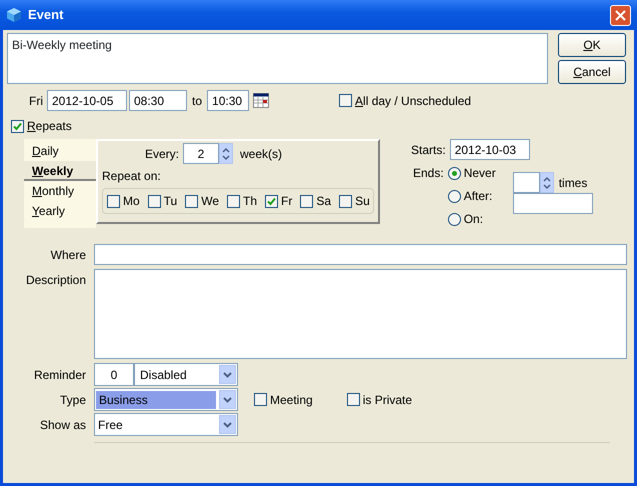 The width and height of the screenshot is (637, 486). What do you see at coordinates (480, 196) in the screenshot?
I see `end-option-radio: After:` at bounding box center [480, 196].